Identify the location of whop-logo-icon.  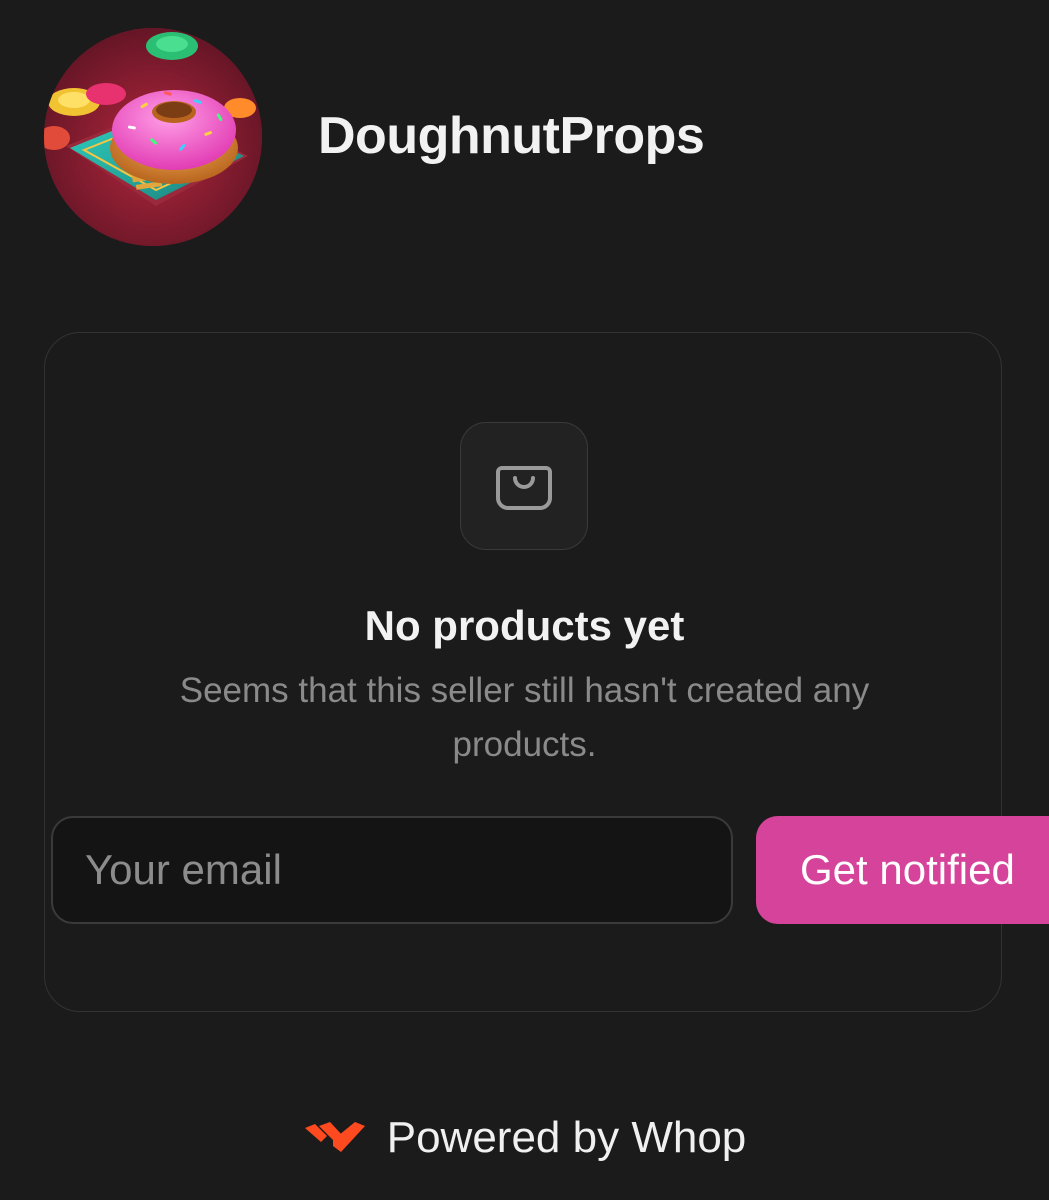
(335, 1138).